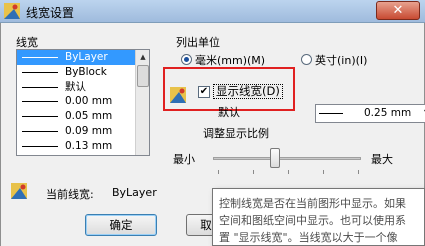 The height and width of the screenshot is (246, 425). I want to click on radio-millimeters, so click(186, 59).